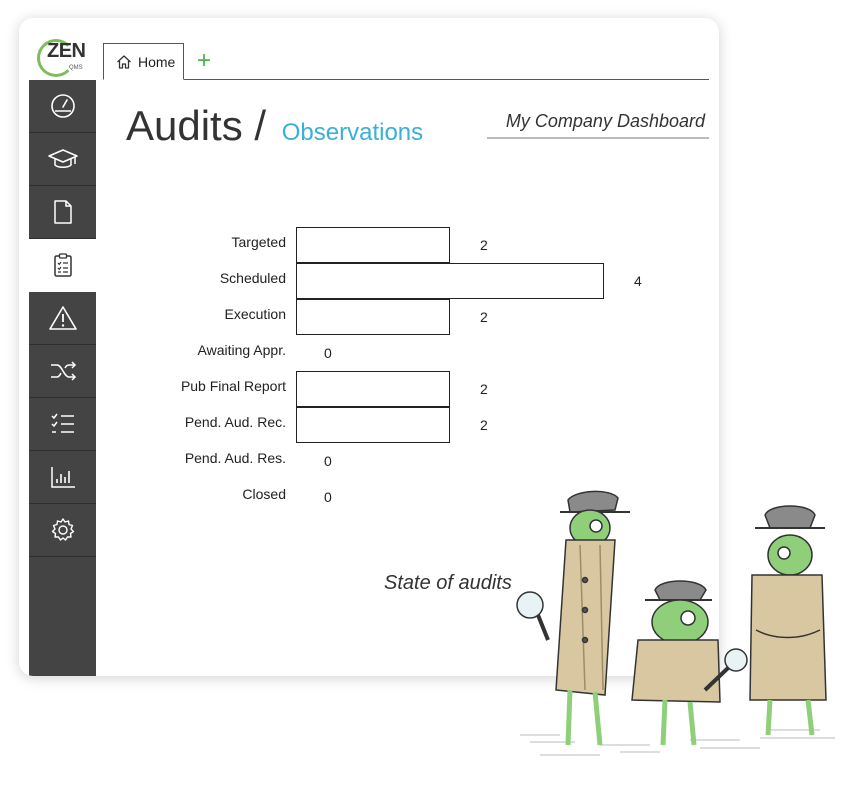 The width and height of the screenshot is (855, 800). I want to click on bar-label: Execution, so click(255, 314).